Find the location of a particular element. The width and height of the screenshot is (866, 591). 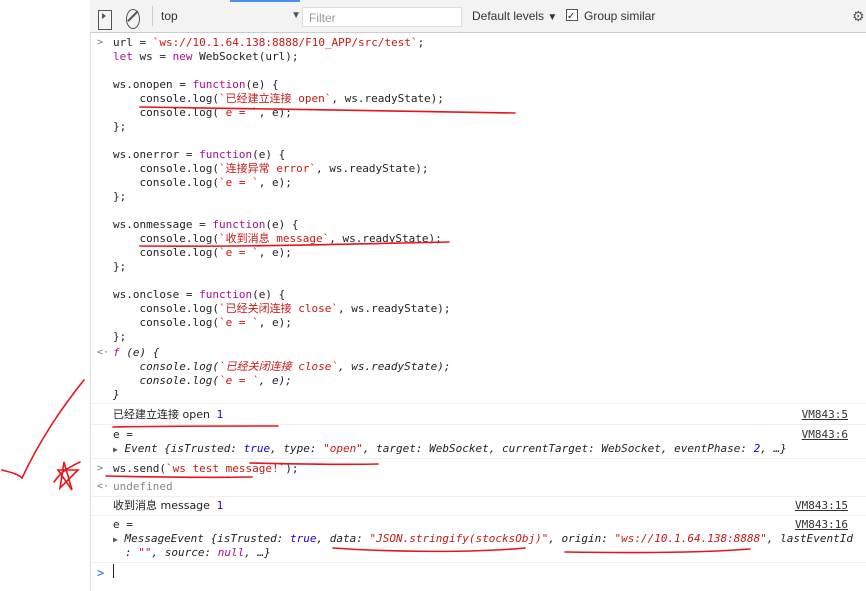

command-line: ws.send(`ws test message!`); is located at coordinates (206, 468).